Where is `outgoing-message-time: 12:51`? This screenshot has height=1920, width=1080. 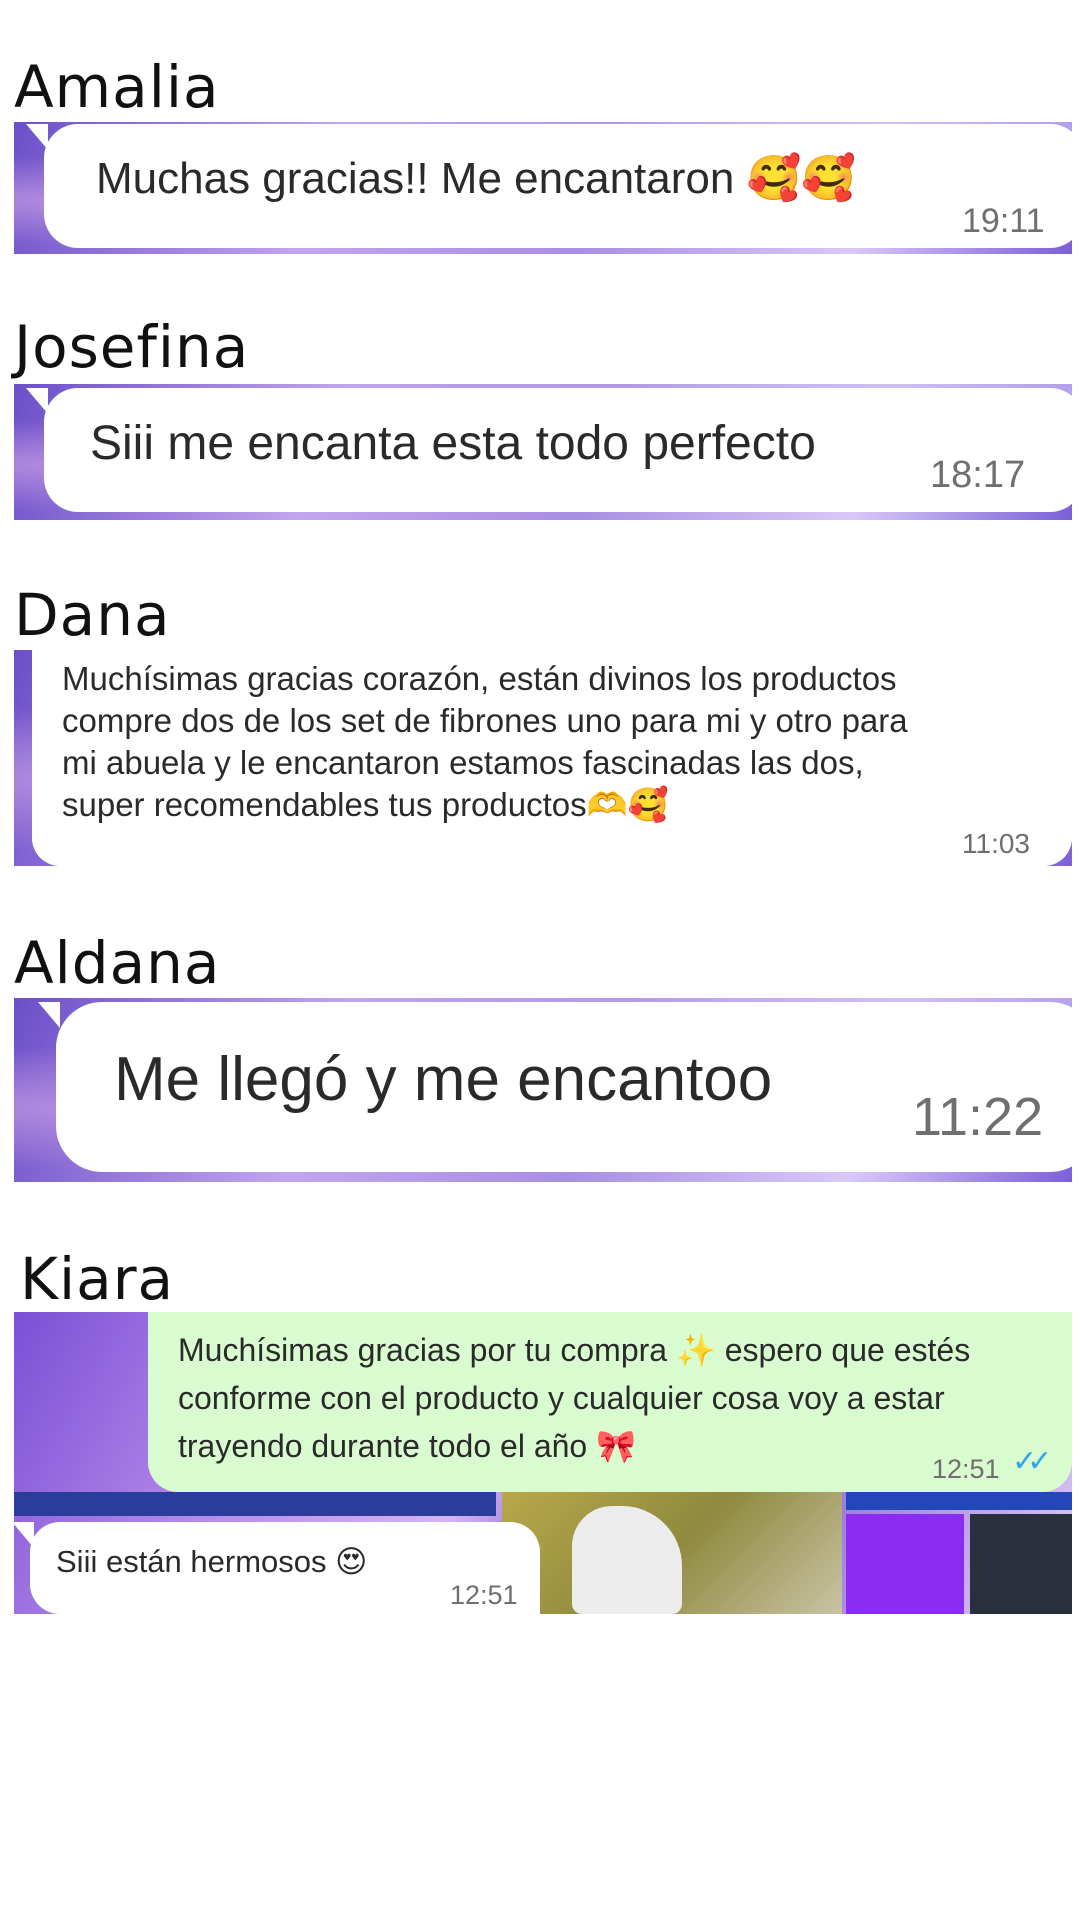
outgoing-message-time: 12:51 is located at coordinates (966, 1469).